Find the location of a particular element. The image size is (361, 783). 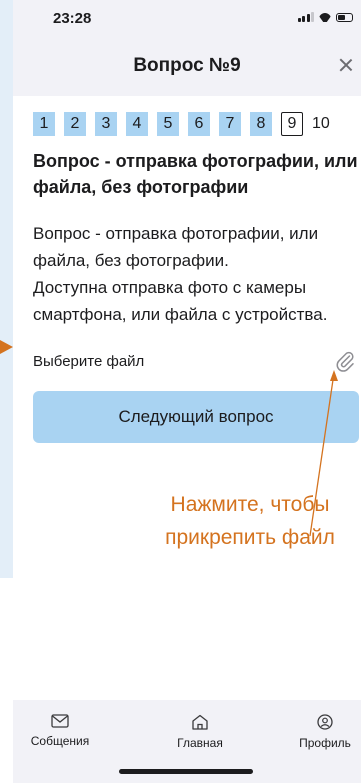

question-number-7: 7 is located at coordinates (230, 124).